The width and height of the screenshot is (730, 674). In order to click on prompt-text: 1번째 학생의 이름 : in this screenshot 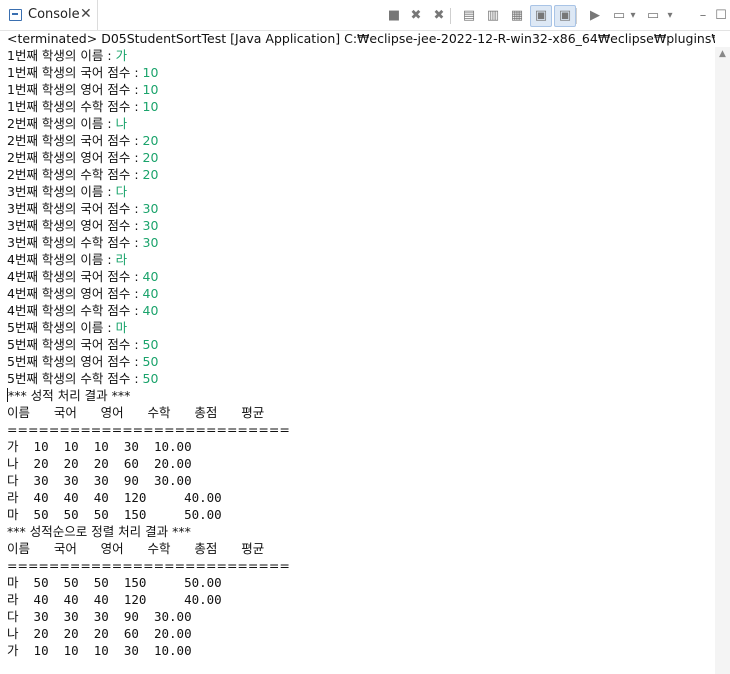, I will do `click(61, 55)`.